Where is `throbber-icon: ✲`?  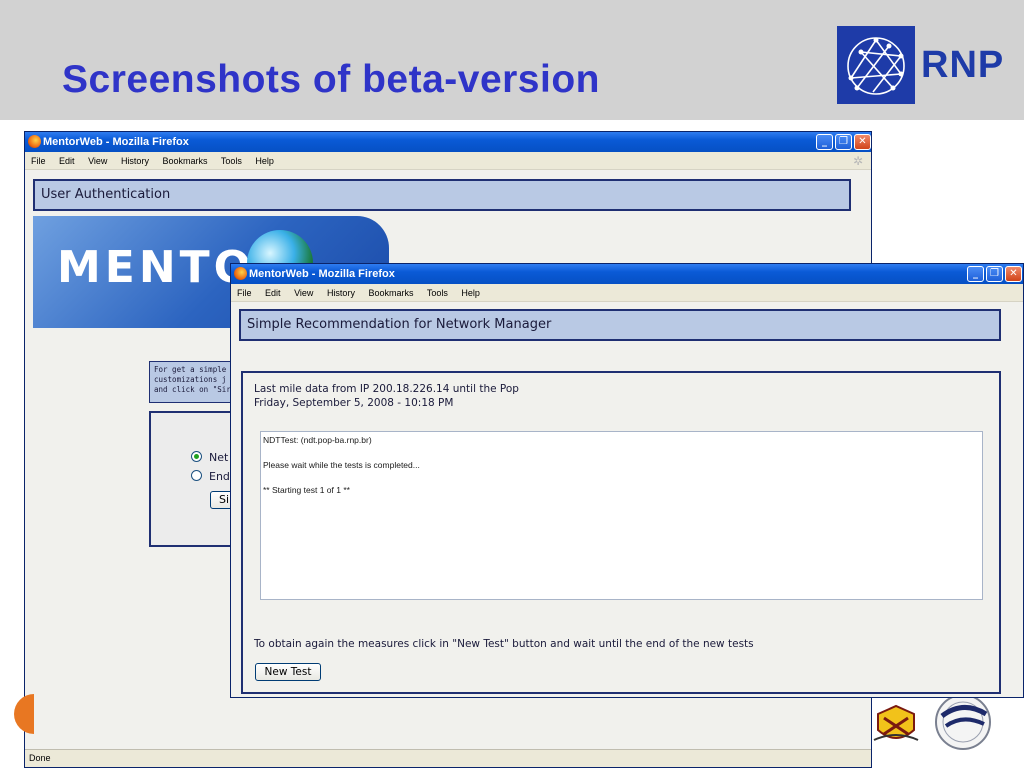
throbber-icon: ✲ is located at coordinates (858, 161).